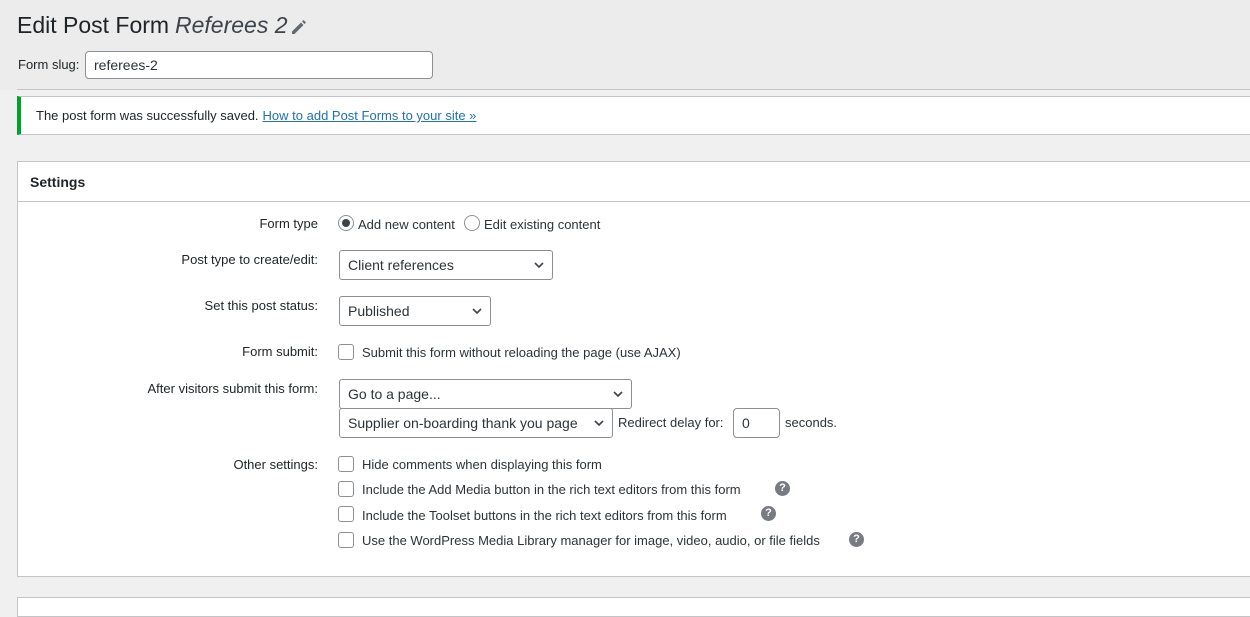 Image resolution: width=1250 pixels, height=617 pixels. Describe the element at coordinates (346, 223) in the screenshot. I see `form-type-add-radio` at that location.